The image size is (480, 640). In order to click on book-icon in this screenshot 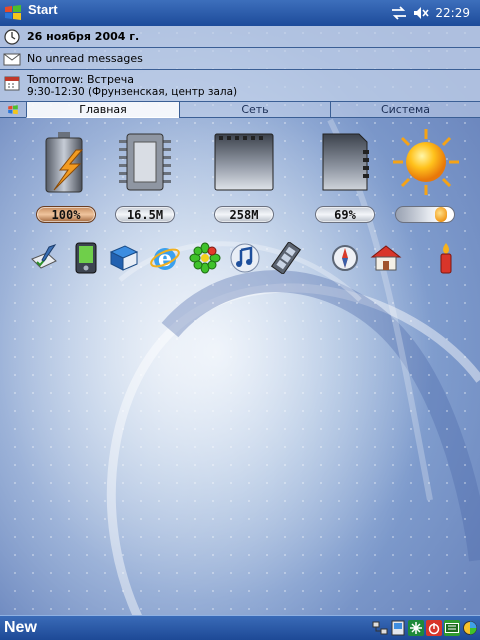, I will do `click(124, 258)`.